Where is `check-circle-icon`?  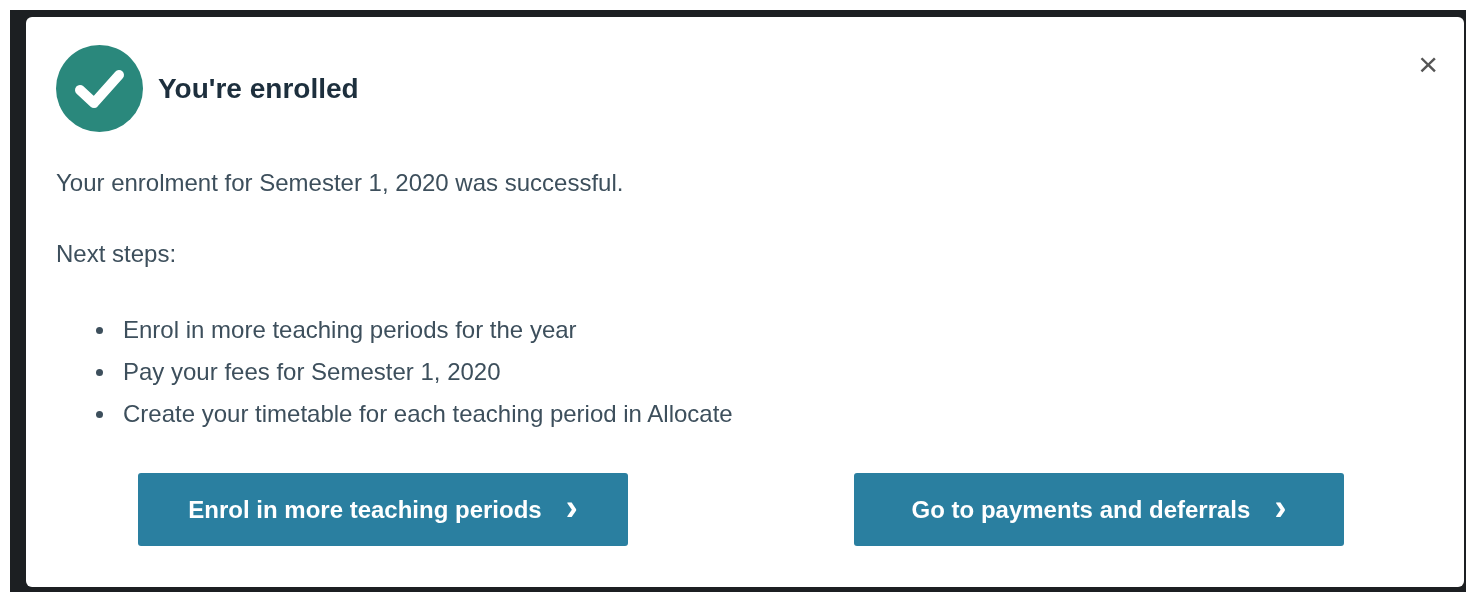 check-circle-icon is located at coordinates (99, 88).